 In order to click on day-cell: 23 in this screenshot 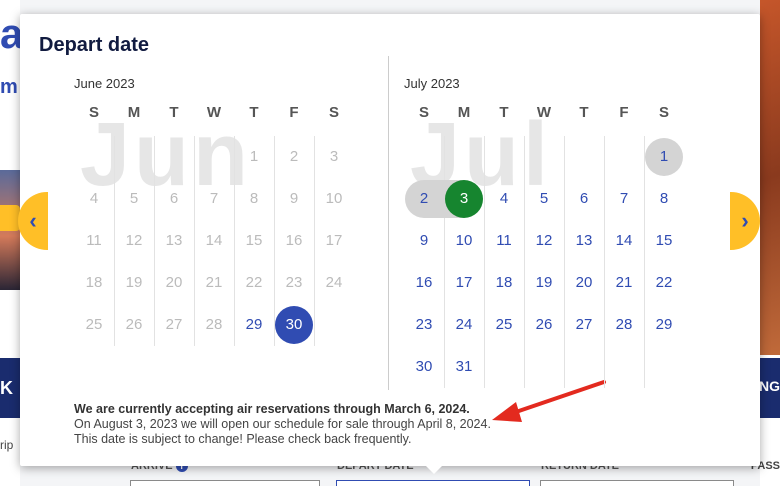, I will do `click(424, 325)`.